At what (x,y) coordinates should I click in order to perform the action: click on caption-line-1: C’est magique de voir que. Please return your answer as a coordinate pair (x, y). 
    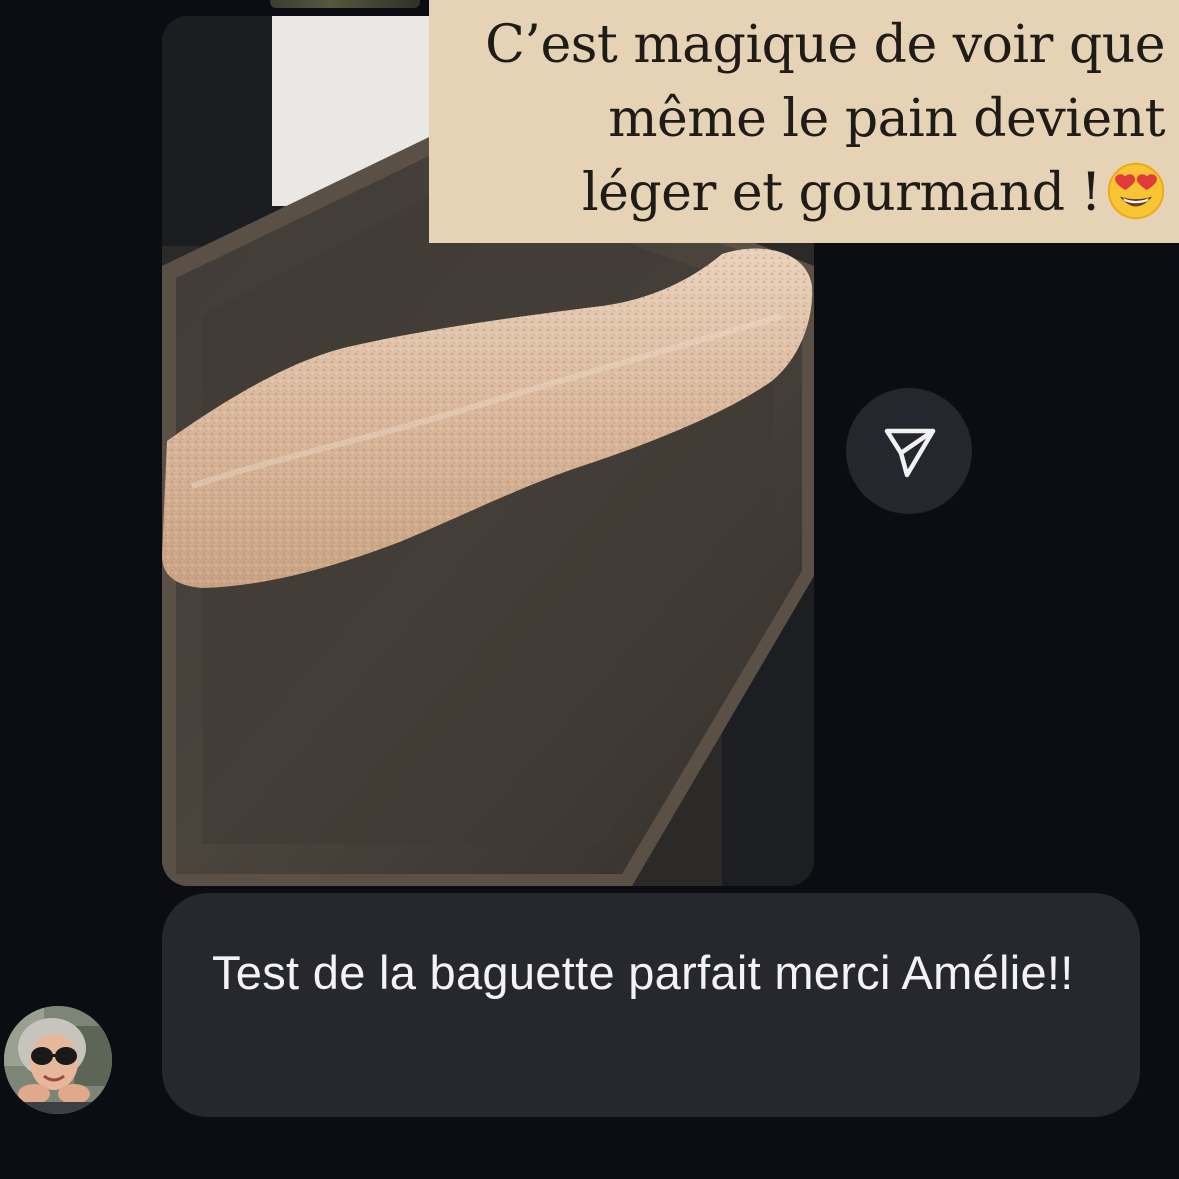
    Looking at the image, I should click on (825, 45).